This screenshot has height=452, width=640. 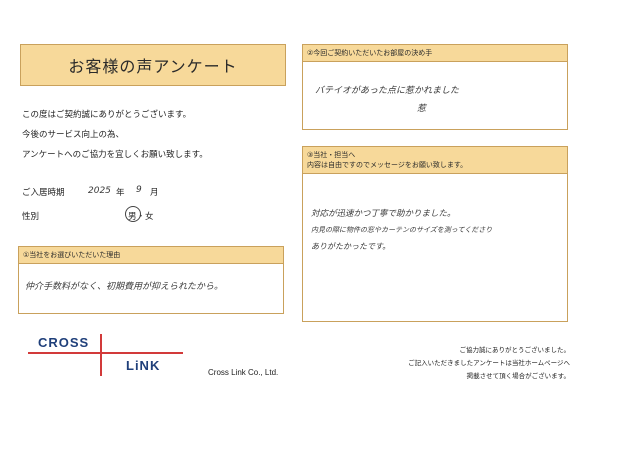 I want to click on q3-answer-line-2: 内見の際に物件の窓やカーテンのサイズを測ってくださり, so click(x=402, y=230).